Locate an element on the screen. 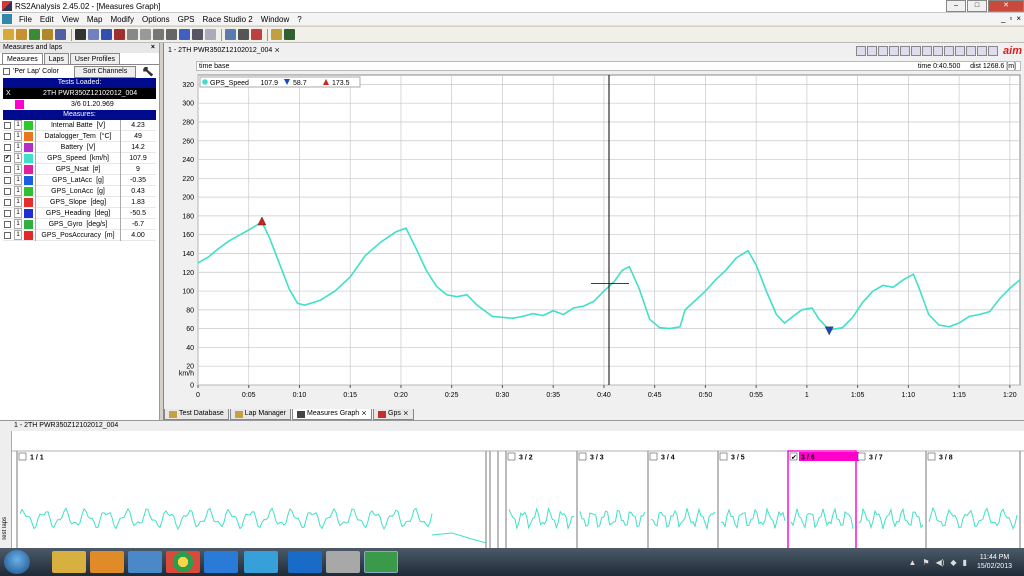 Image resolution: width=1024 pixels, height=576 pixels. laps-test-tab: 1 - 2TH PWR350Z12102012_004 is located at coordinates (512, 426).